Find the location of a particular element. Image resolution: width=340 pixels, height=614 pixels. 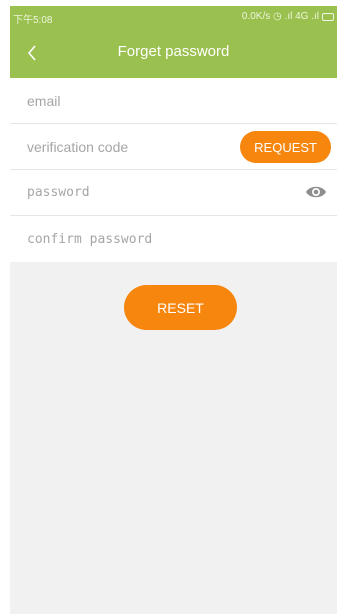

confirm-password-field is located at coordinates (173, 239).